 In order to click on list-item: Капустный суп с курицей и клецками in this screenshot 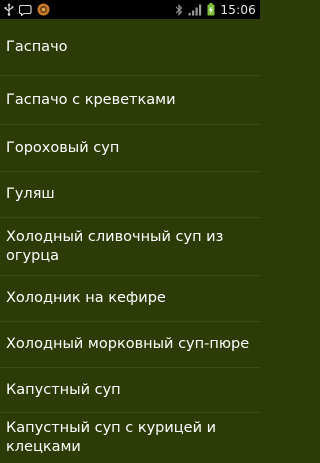, I will do `click(130, 438)`.